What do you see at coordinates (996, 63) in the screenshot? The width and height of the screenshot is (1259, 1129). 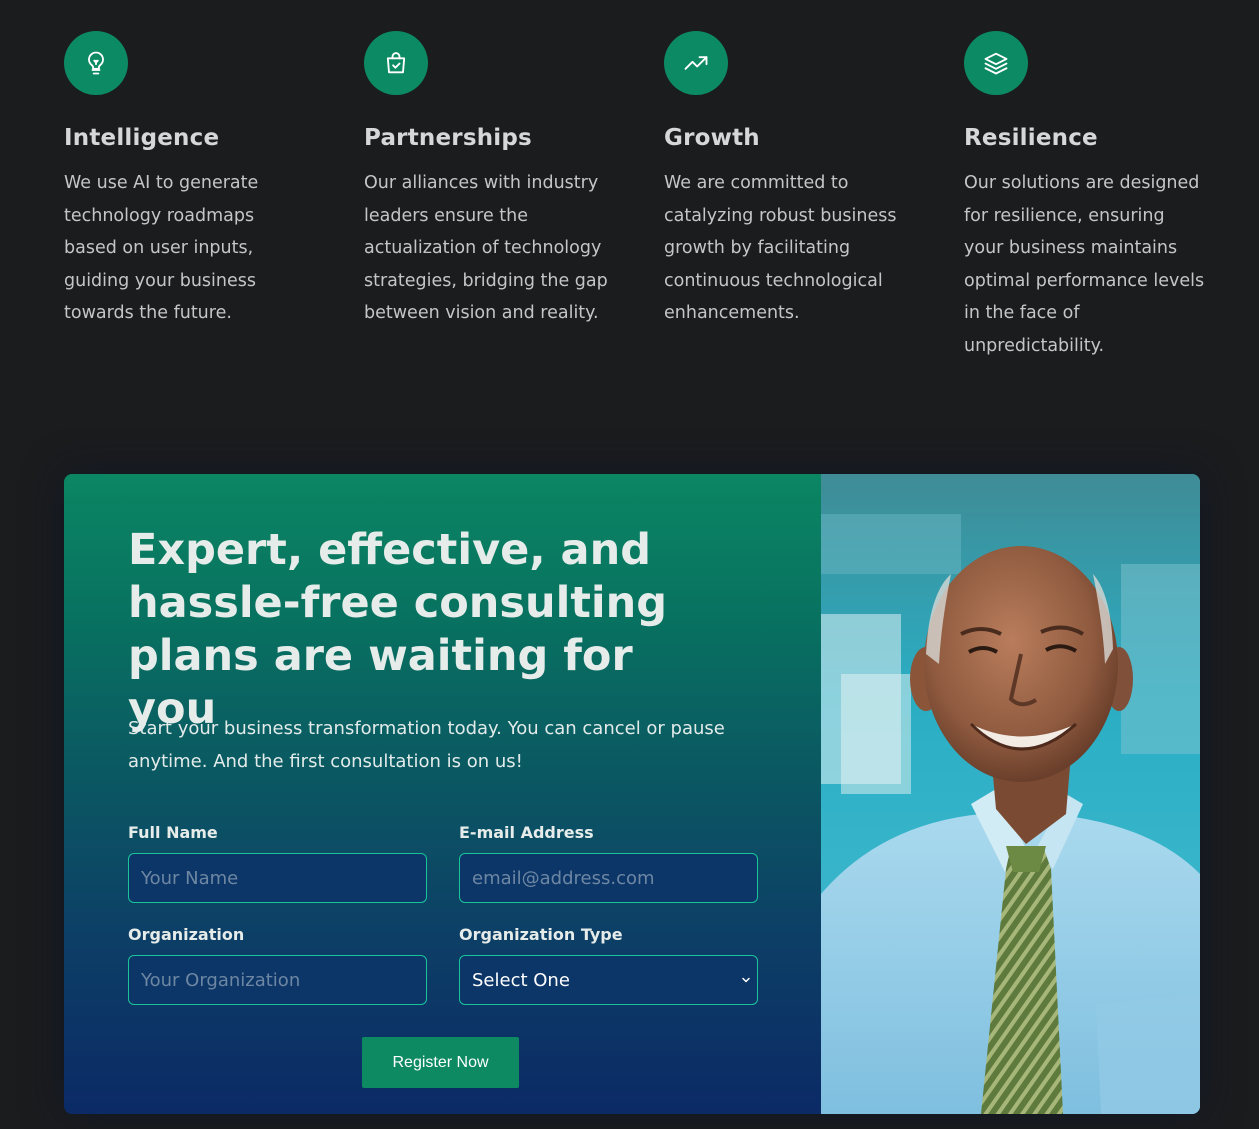 I see `layers-icon` at bounding box center [996, 63].